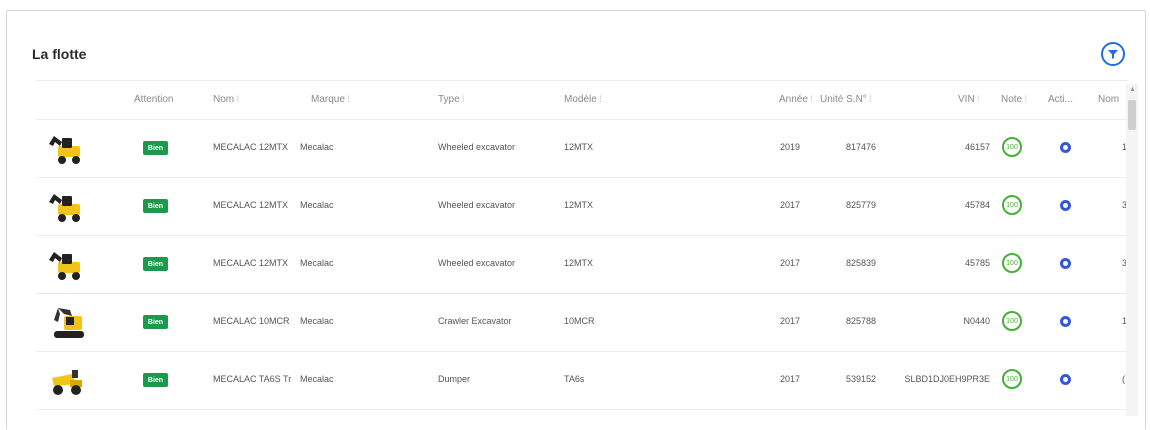 This screenshot has height=430, width=1150. What do you see at coordinates (69, 323) in the screenshot?
I see `crawler-excavator-icon` at bounding box center [69, 323].